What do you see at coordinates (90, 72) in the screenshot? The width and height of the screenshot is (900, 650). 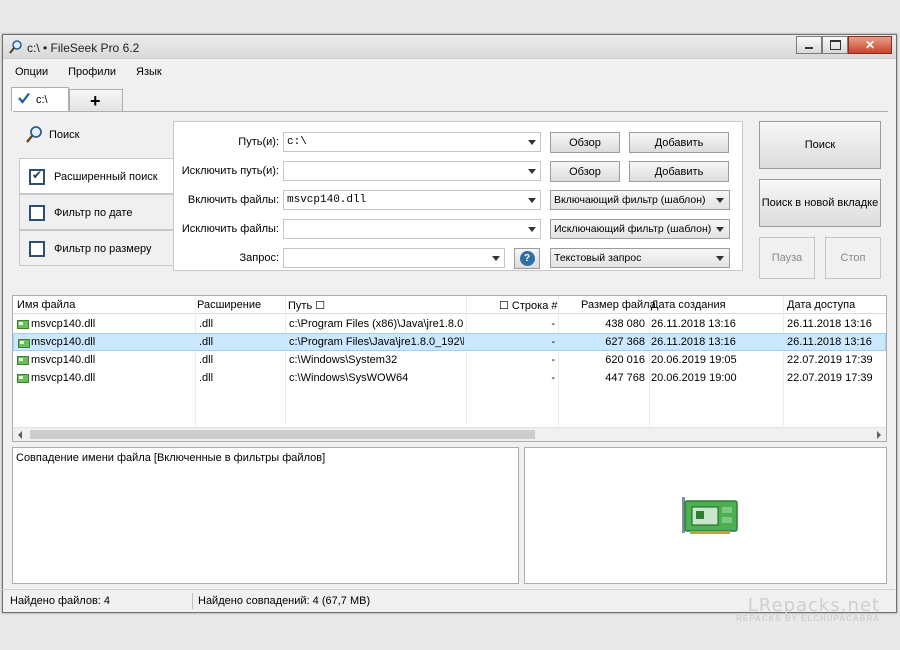 I see `menu-profiles: Профили` at bounding box center [90, 72].